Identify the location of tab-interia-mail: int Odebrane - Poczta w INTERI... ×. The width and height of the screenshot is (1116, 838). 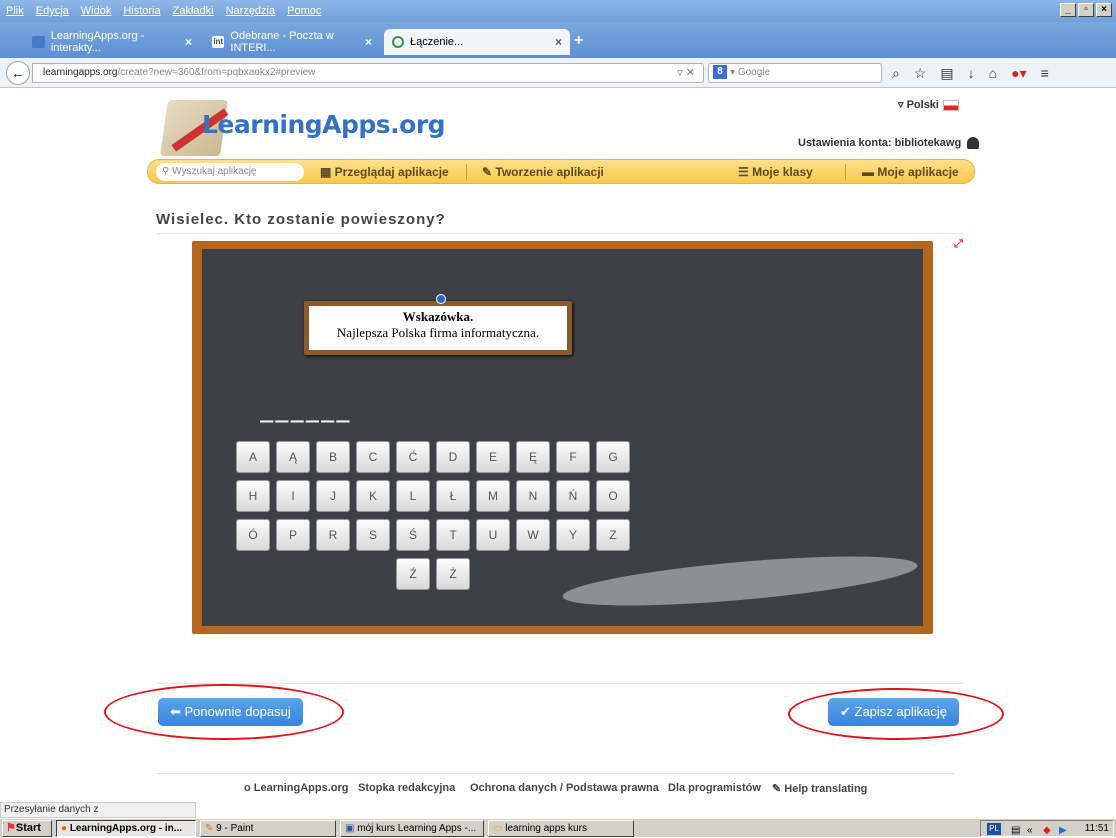
(292, 42).